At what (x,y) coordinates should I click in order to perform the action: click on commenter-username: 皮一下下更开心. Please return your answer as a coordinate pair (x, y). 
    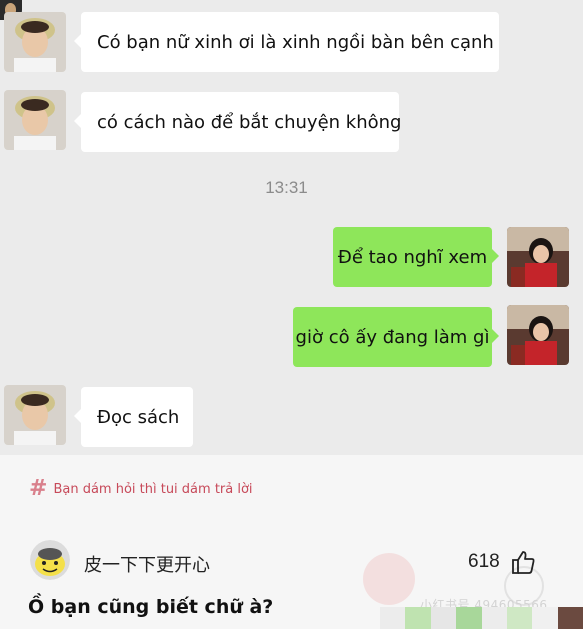
    Looking at the image, I should click on (147, 564).